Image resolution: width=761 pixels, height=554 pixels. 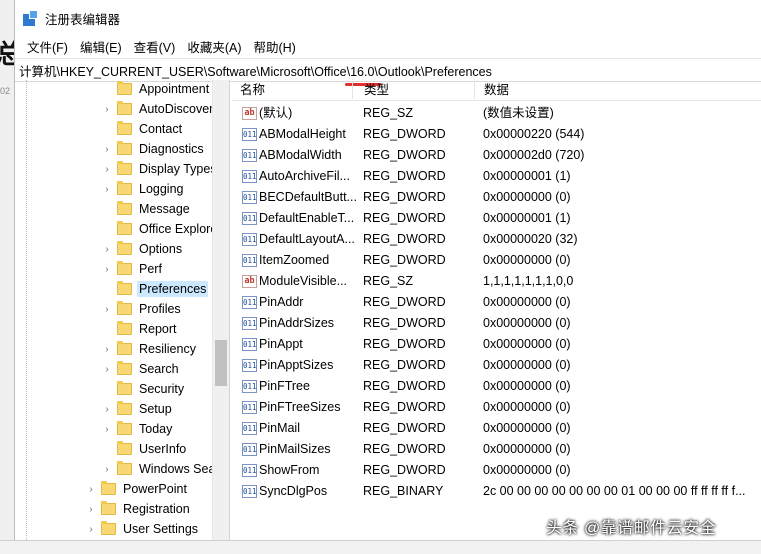 I want to click on value-row: 011 ItemZoomed REG_DWORD 0x00000000 (0), so click(x=496, y=260).